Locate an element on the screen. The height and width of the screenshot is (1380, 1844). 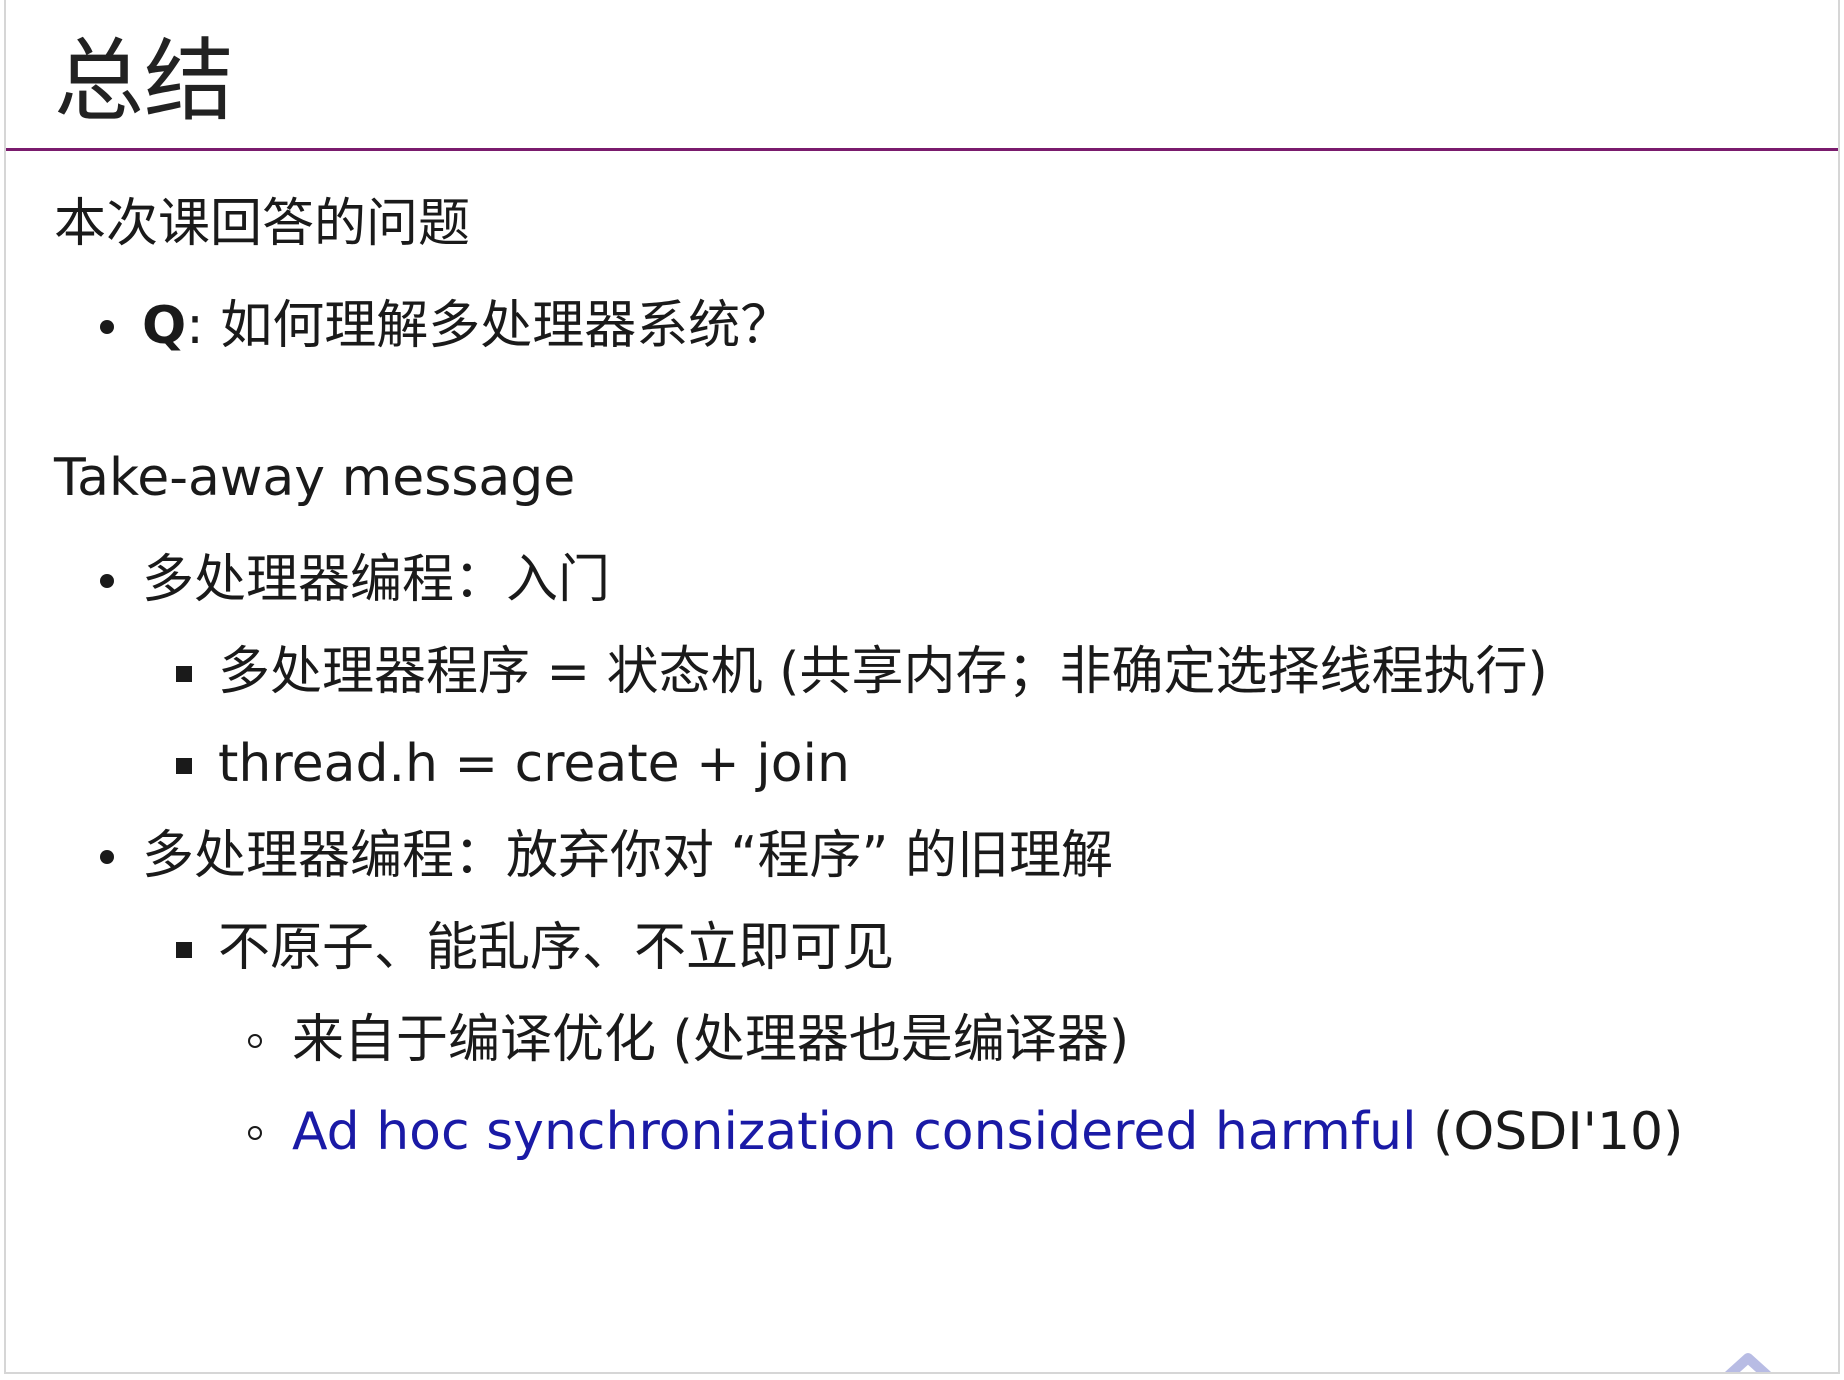
list-item-subpoint: 多处理器程序 = 状态机 (共享内存；非确定选择线程执行) is located at coordinates (926, 672).